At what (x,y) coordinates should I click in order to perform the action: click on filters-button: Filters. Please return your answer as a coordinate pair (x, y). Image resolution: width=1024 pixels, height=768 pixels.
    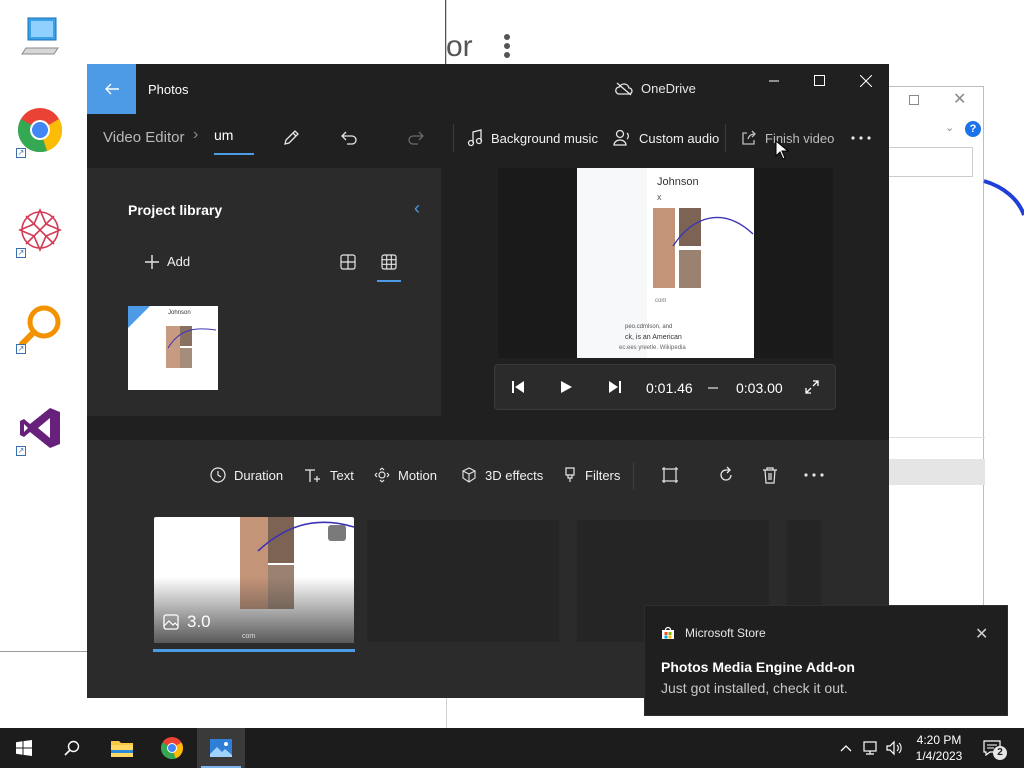
    Looking at the image, I should click on (591, 475).